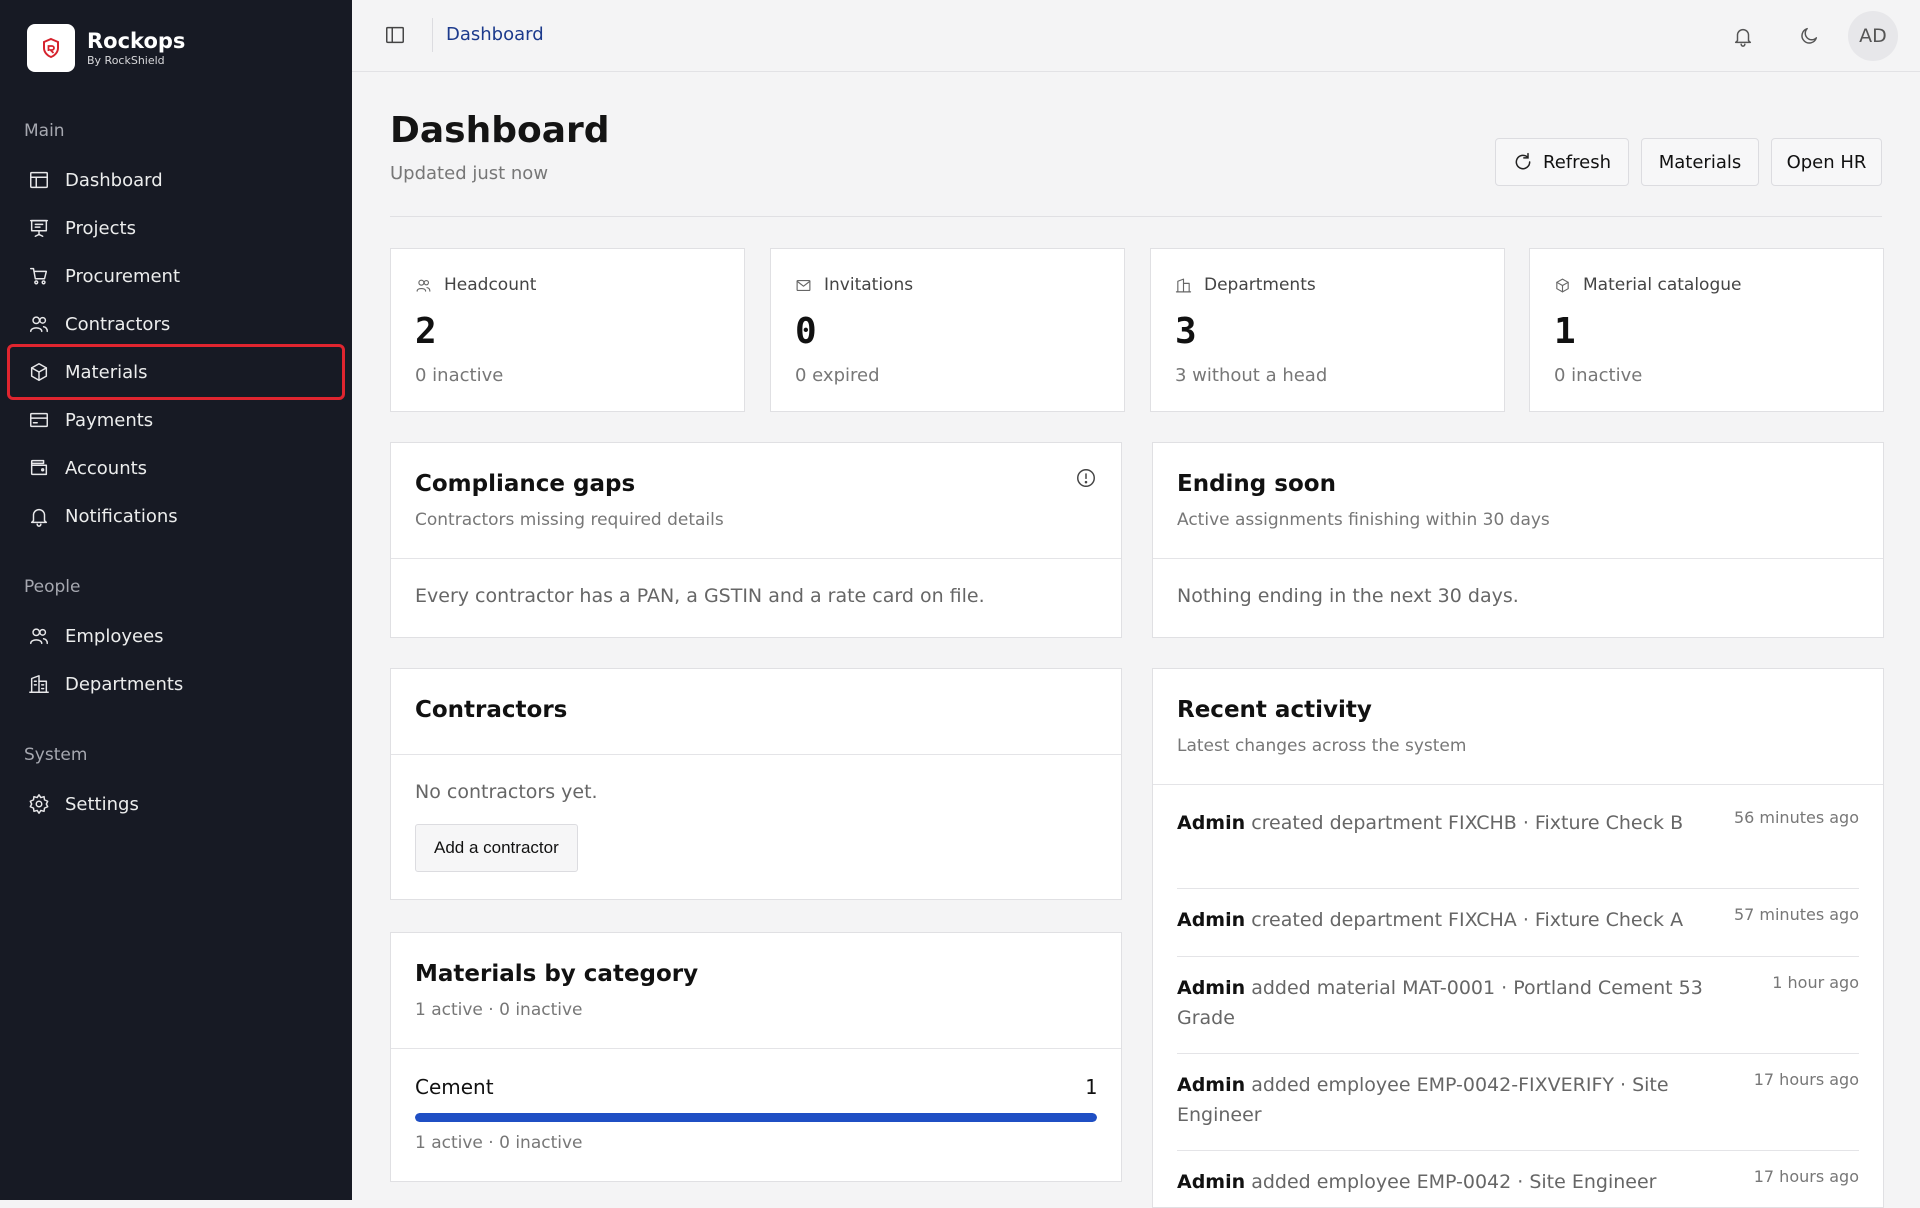 The image size is (1920, 1208). Describe the element at coordinates (1322, 746) in the screenshot. I see `card-subtitle: Latest changes across the system` at that location.